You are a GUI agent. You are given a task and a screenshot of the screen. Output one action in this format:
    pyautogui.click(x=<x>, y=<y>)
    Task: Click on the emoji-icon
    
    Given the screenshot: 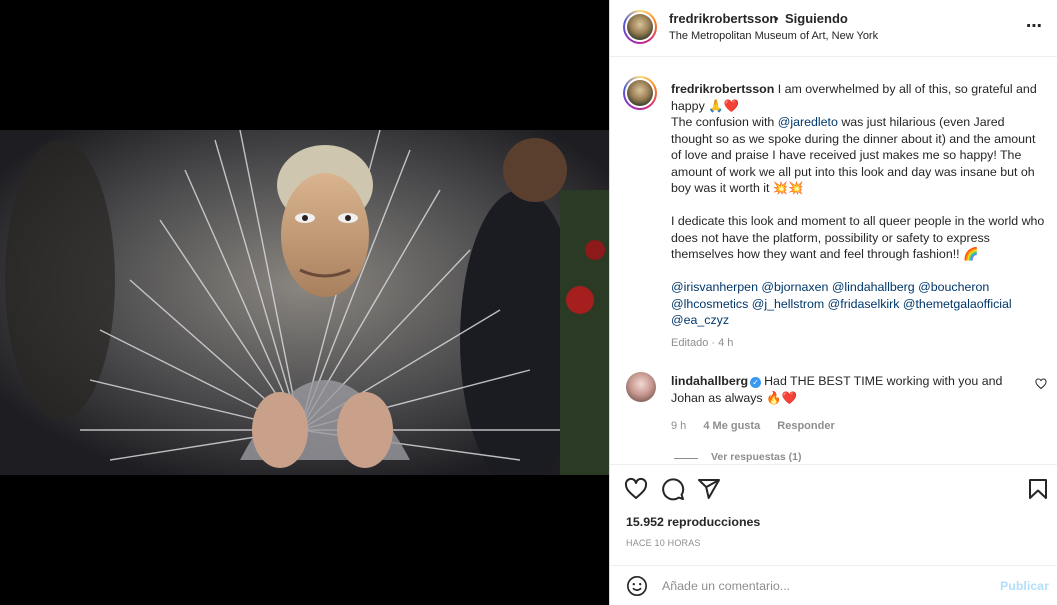 What is the action you would take?
    pyautogui.click(x=637, y=586)
    